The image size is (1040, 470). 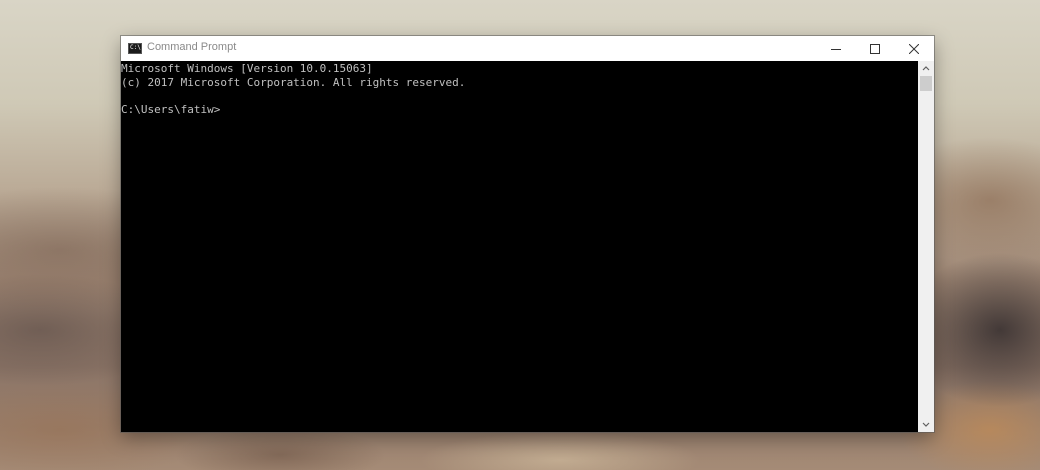 I want to click on command-prompt-line: C:\Users\fatiw>, so click(x=519, y=110).